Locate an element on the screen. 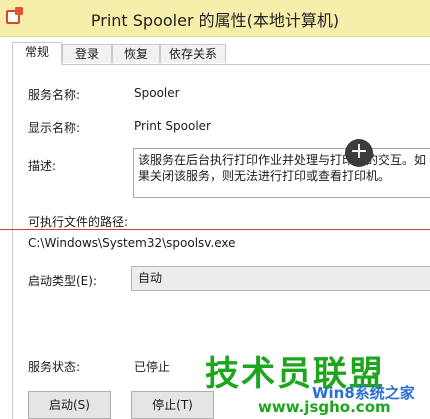 The width and height of the screenshot is (430, 419). exe-path-value: C:\Windows\System32\spoolsv.exe is located at coordinates (132, 243).